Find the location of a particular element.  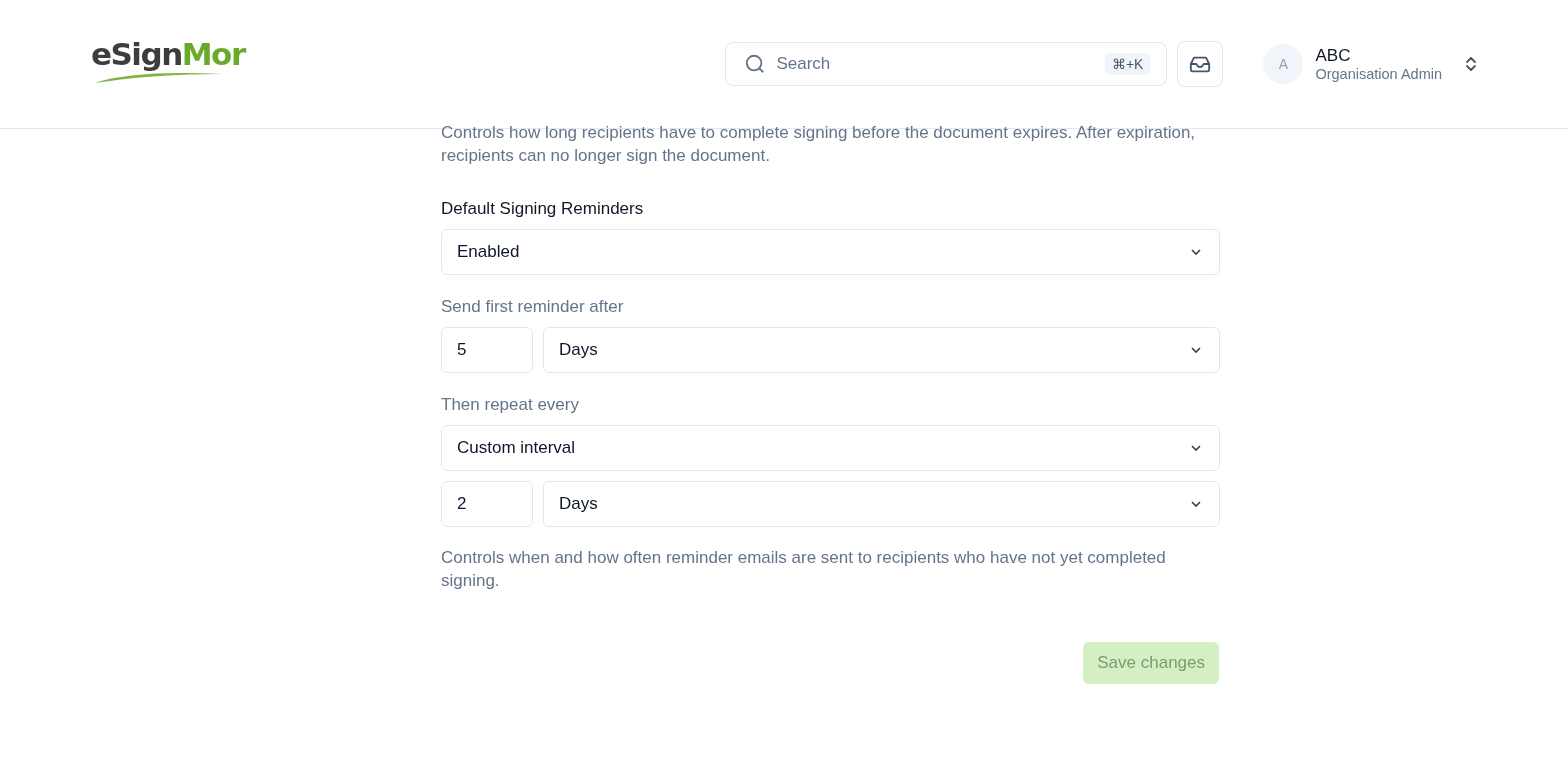

number-field: 5 is located at coordinates (487, 350).